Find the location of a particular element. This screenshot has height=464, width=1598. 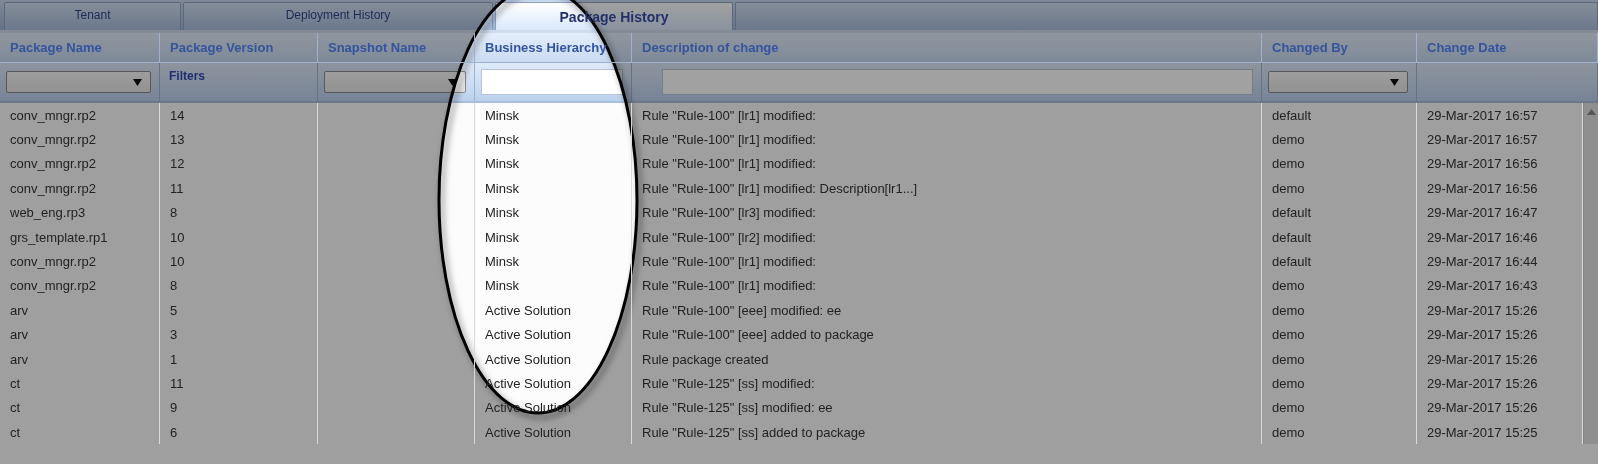

table-cell: Rule "Rule-100" [eee] added to package is located at coordinates (947, 334).